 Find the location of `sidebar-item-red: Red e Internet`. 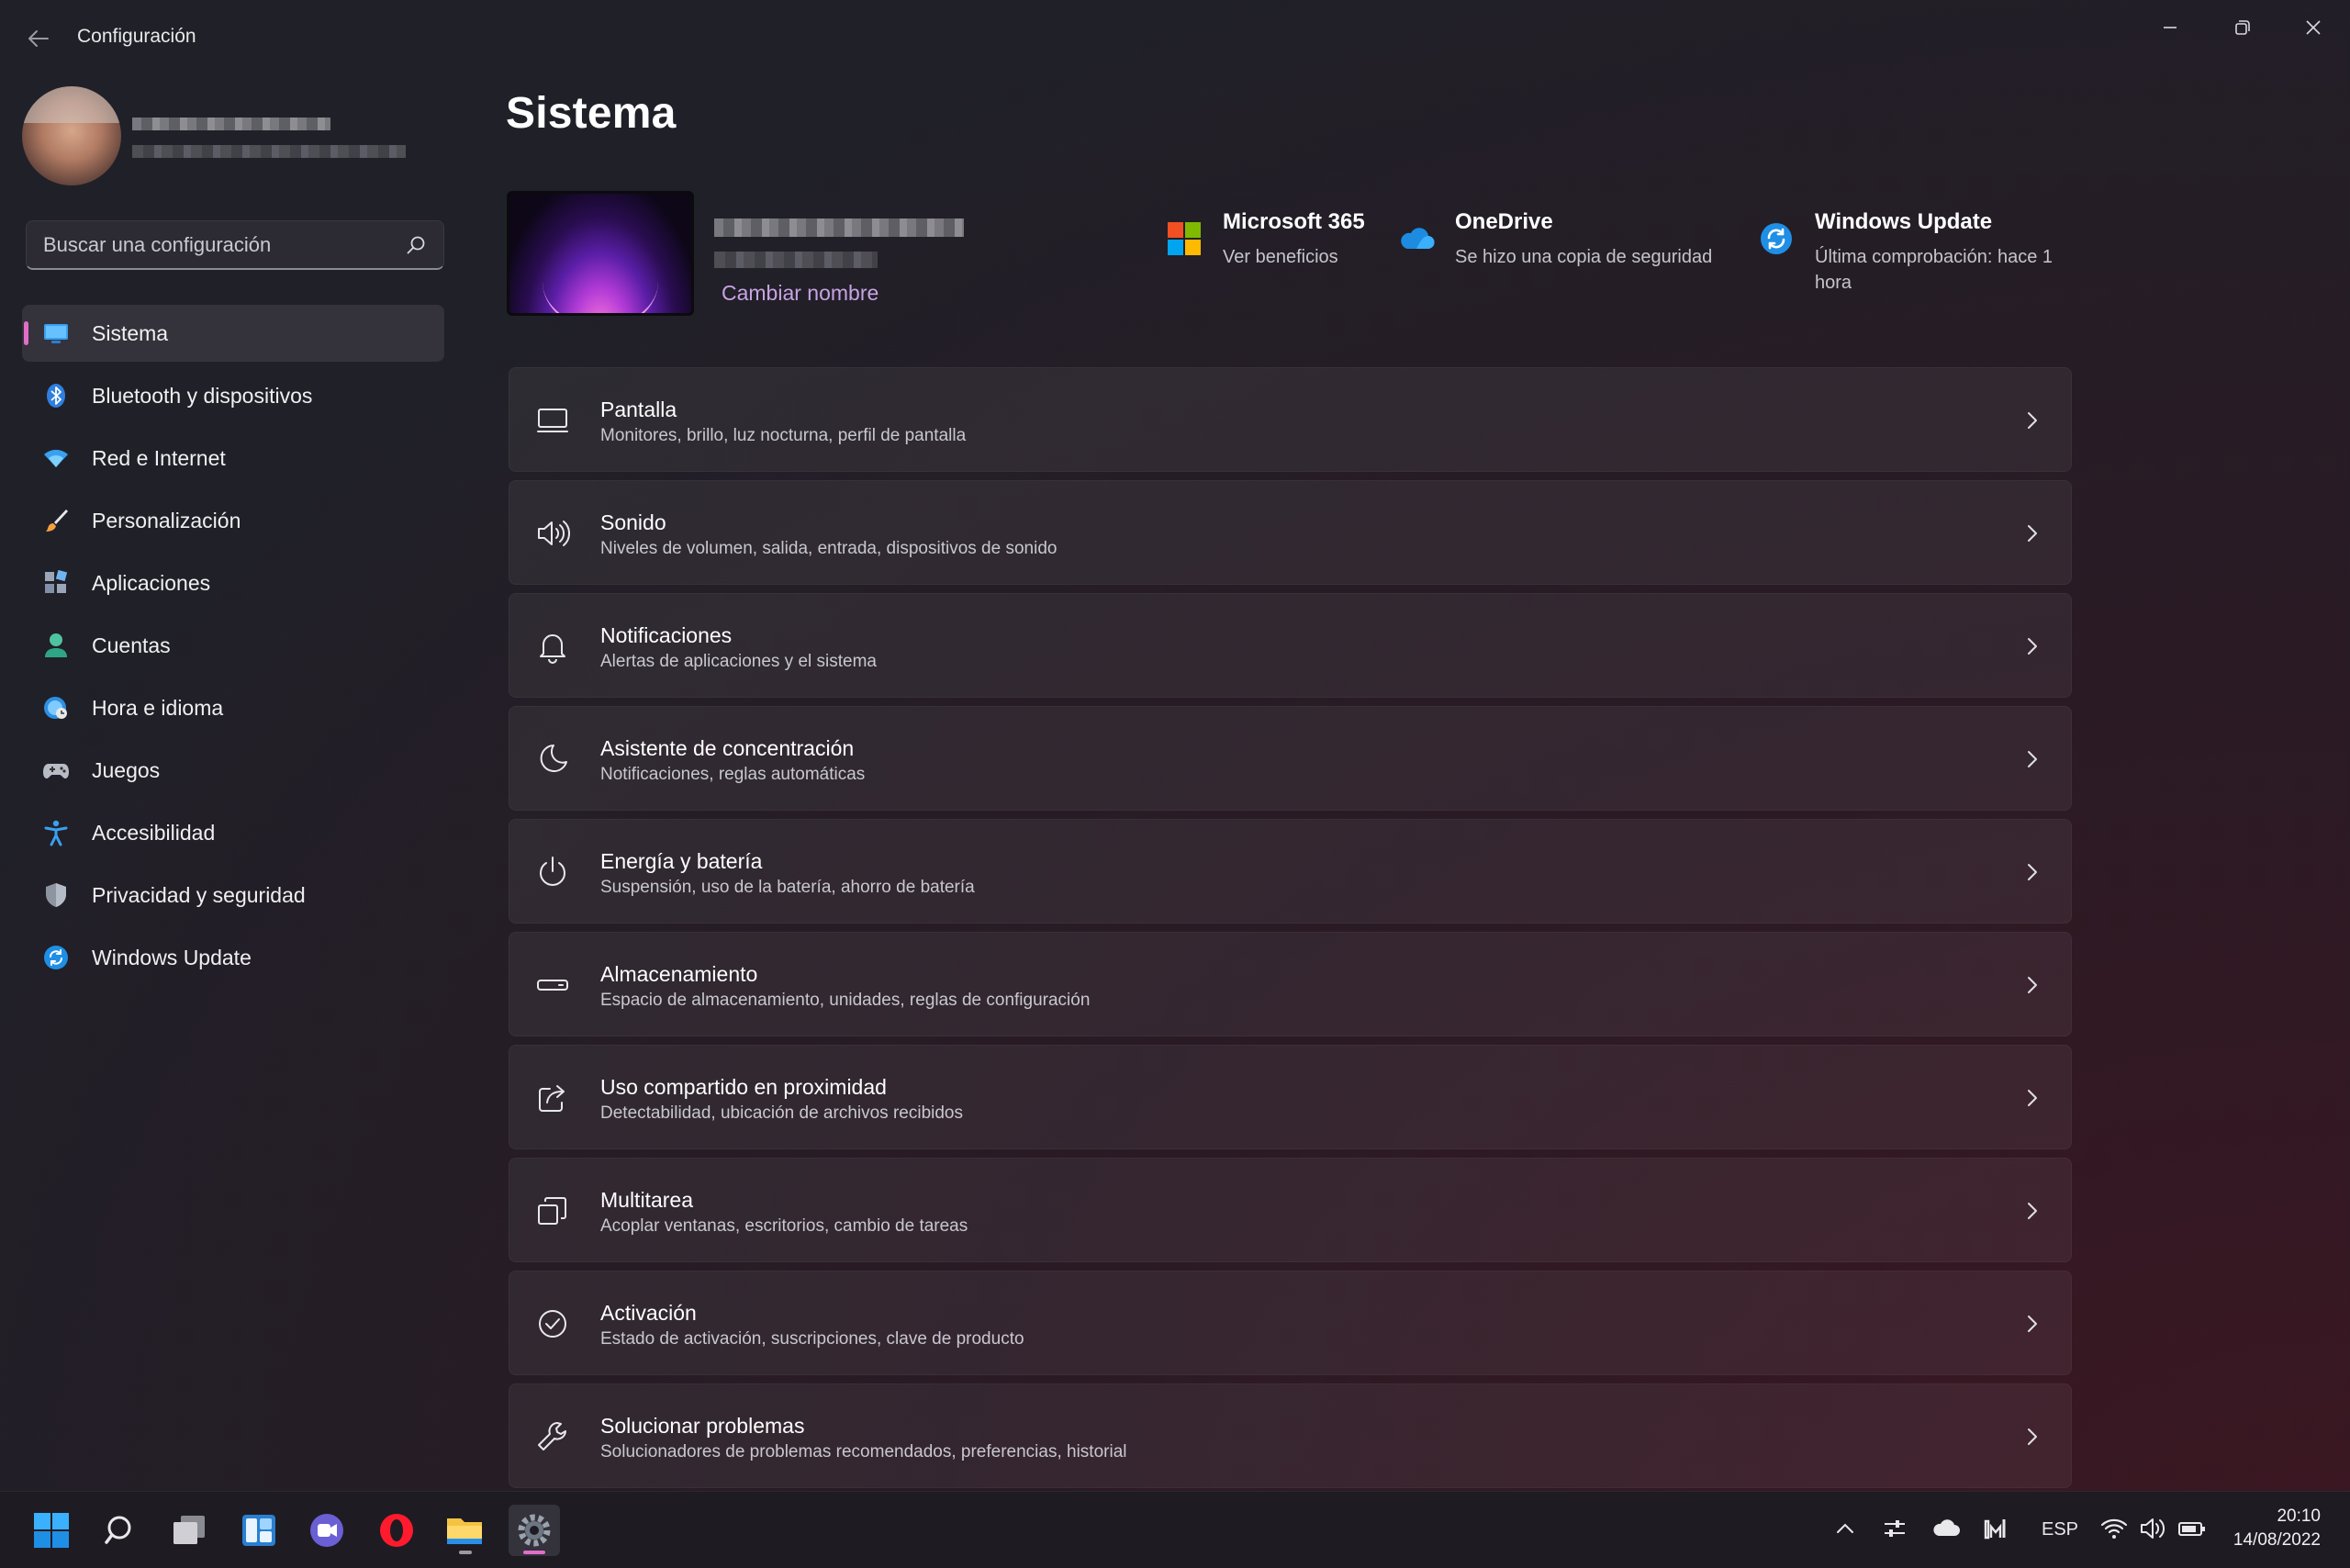

sidebar-item-red: Red e Internet is located at coordinates (233, 458).